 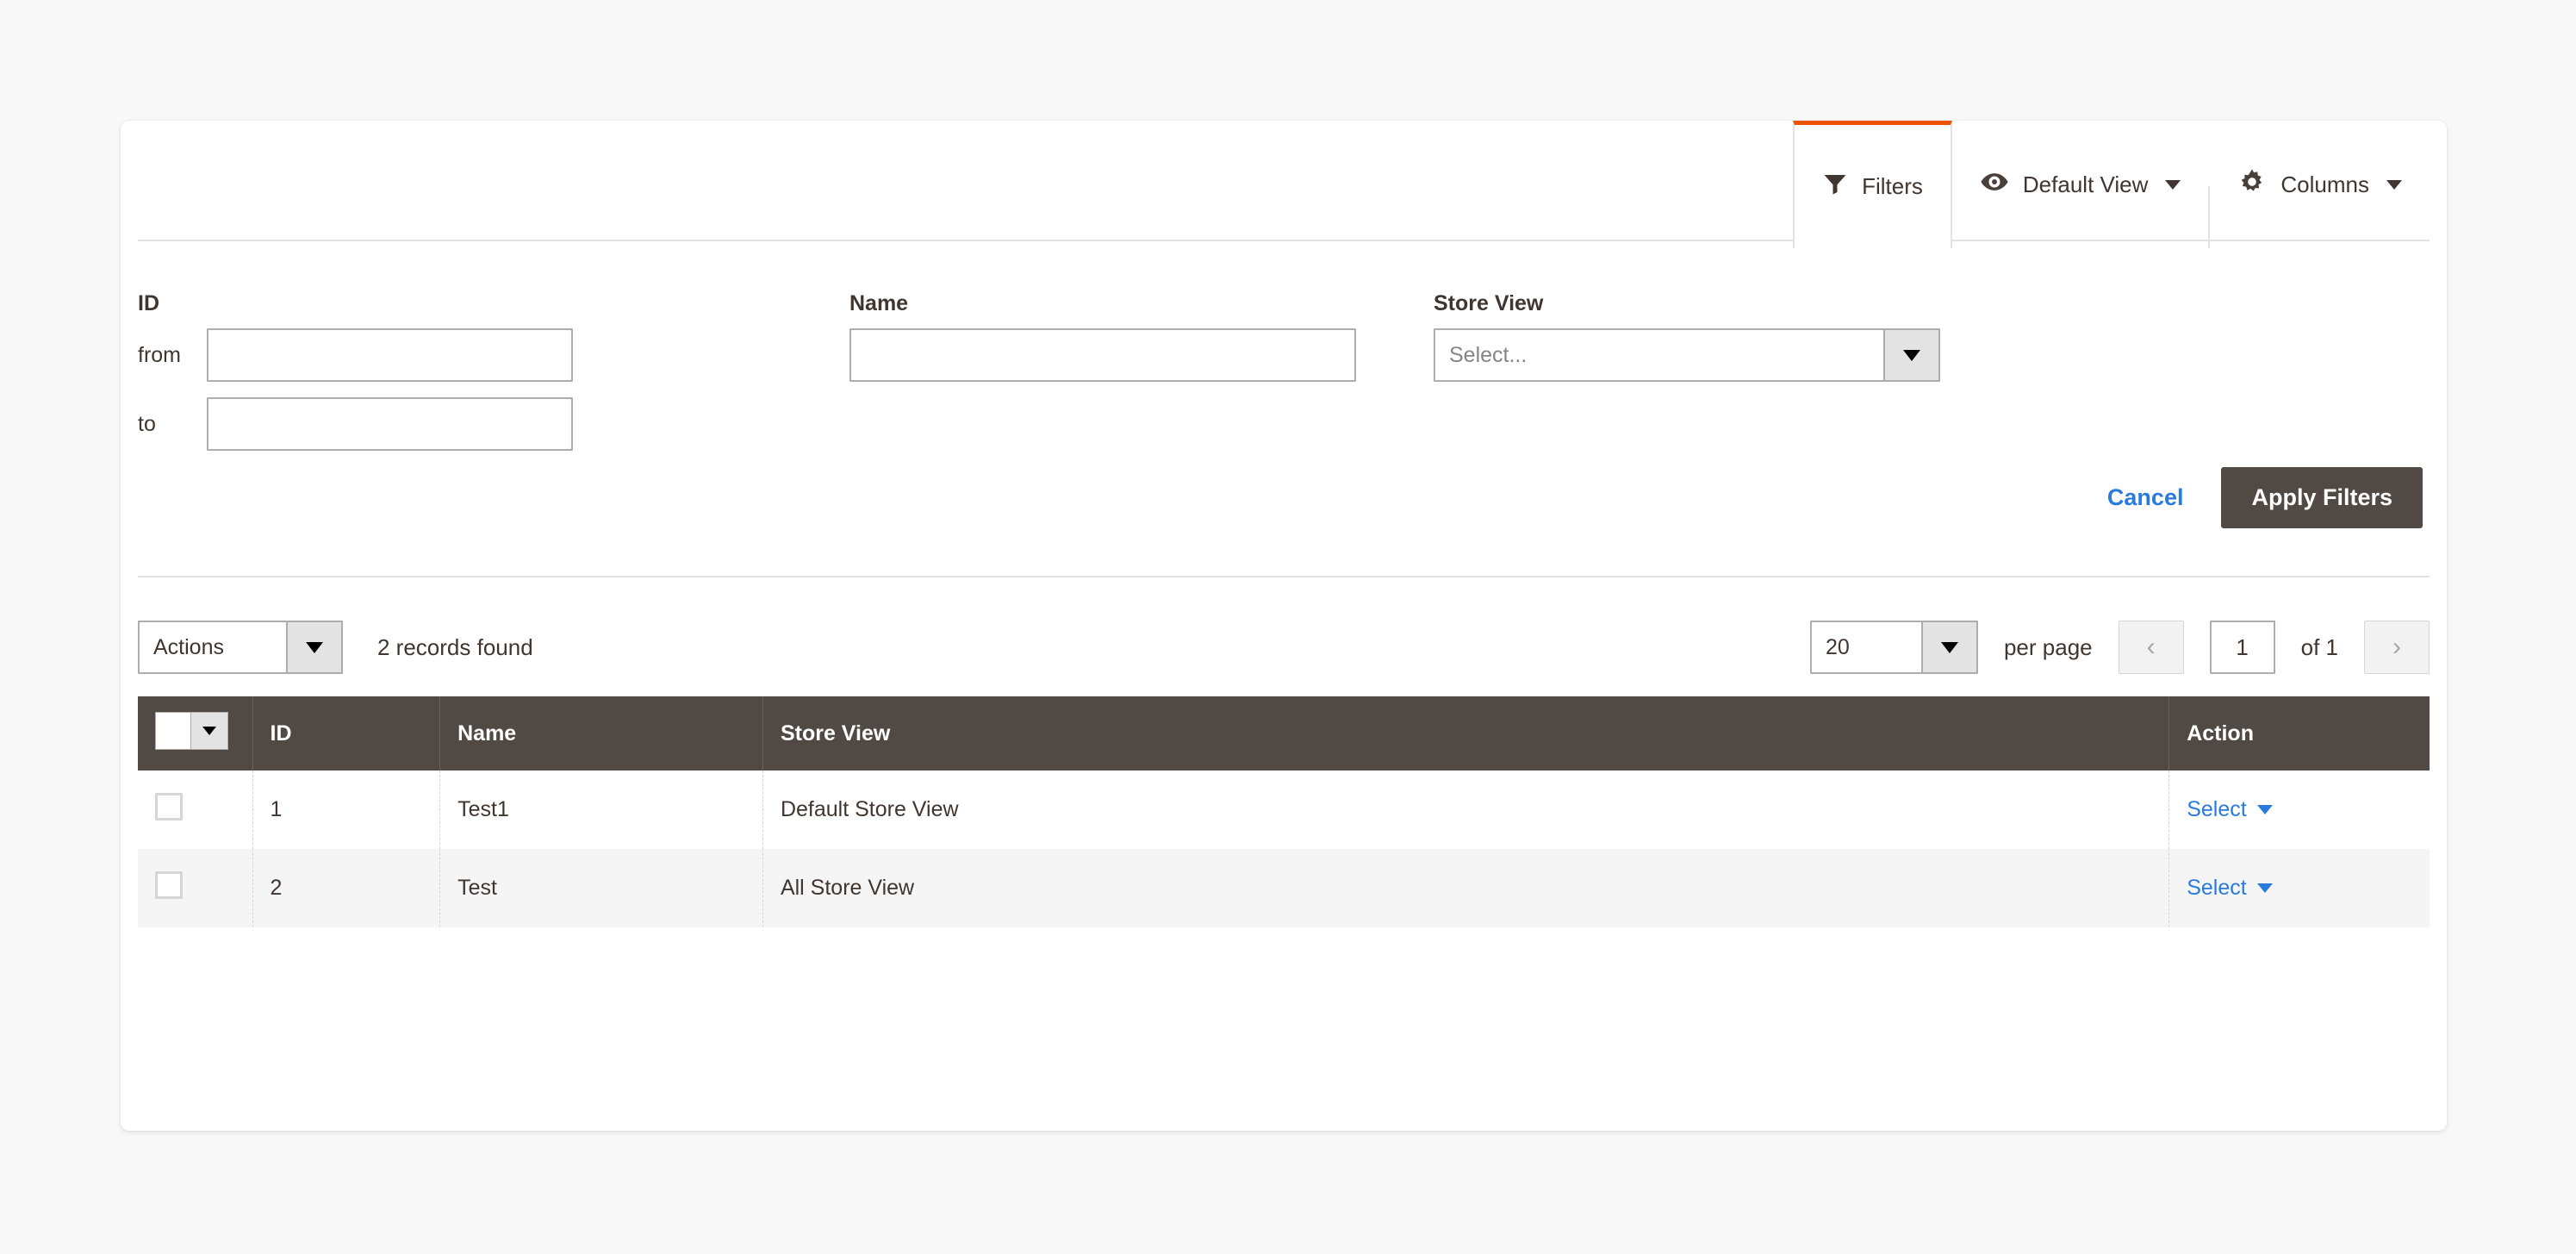 What do you see at coordinates (2325, 184) in the screenshot?
I see `tab-columns-label: Columns` at bounding box center [2325, 184].